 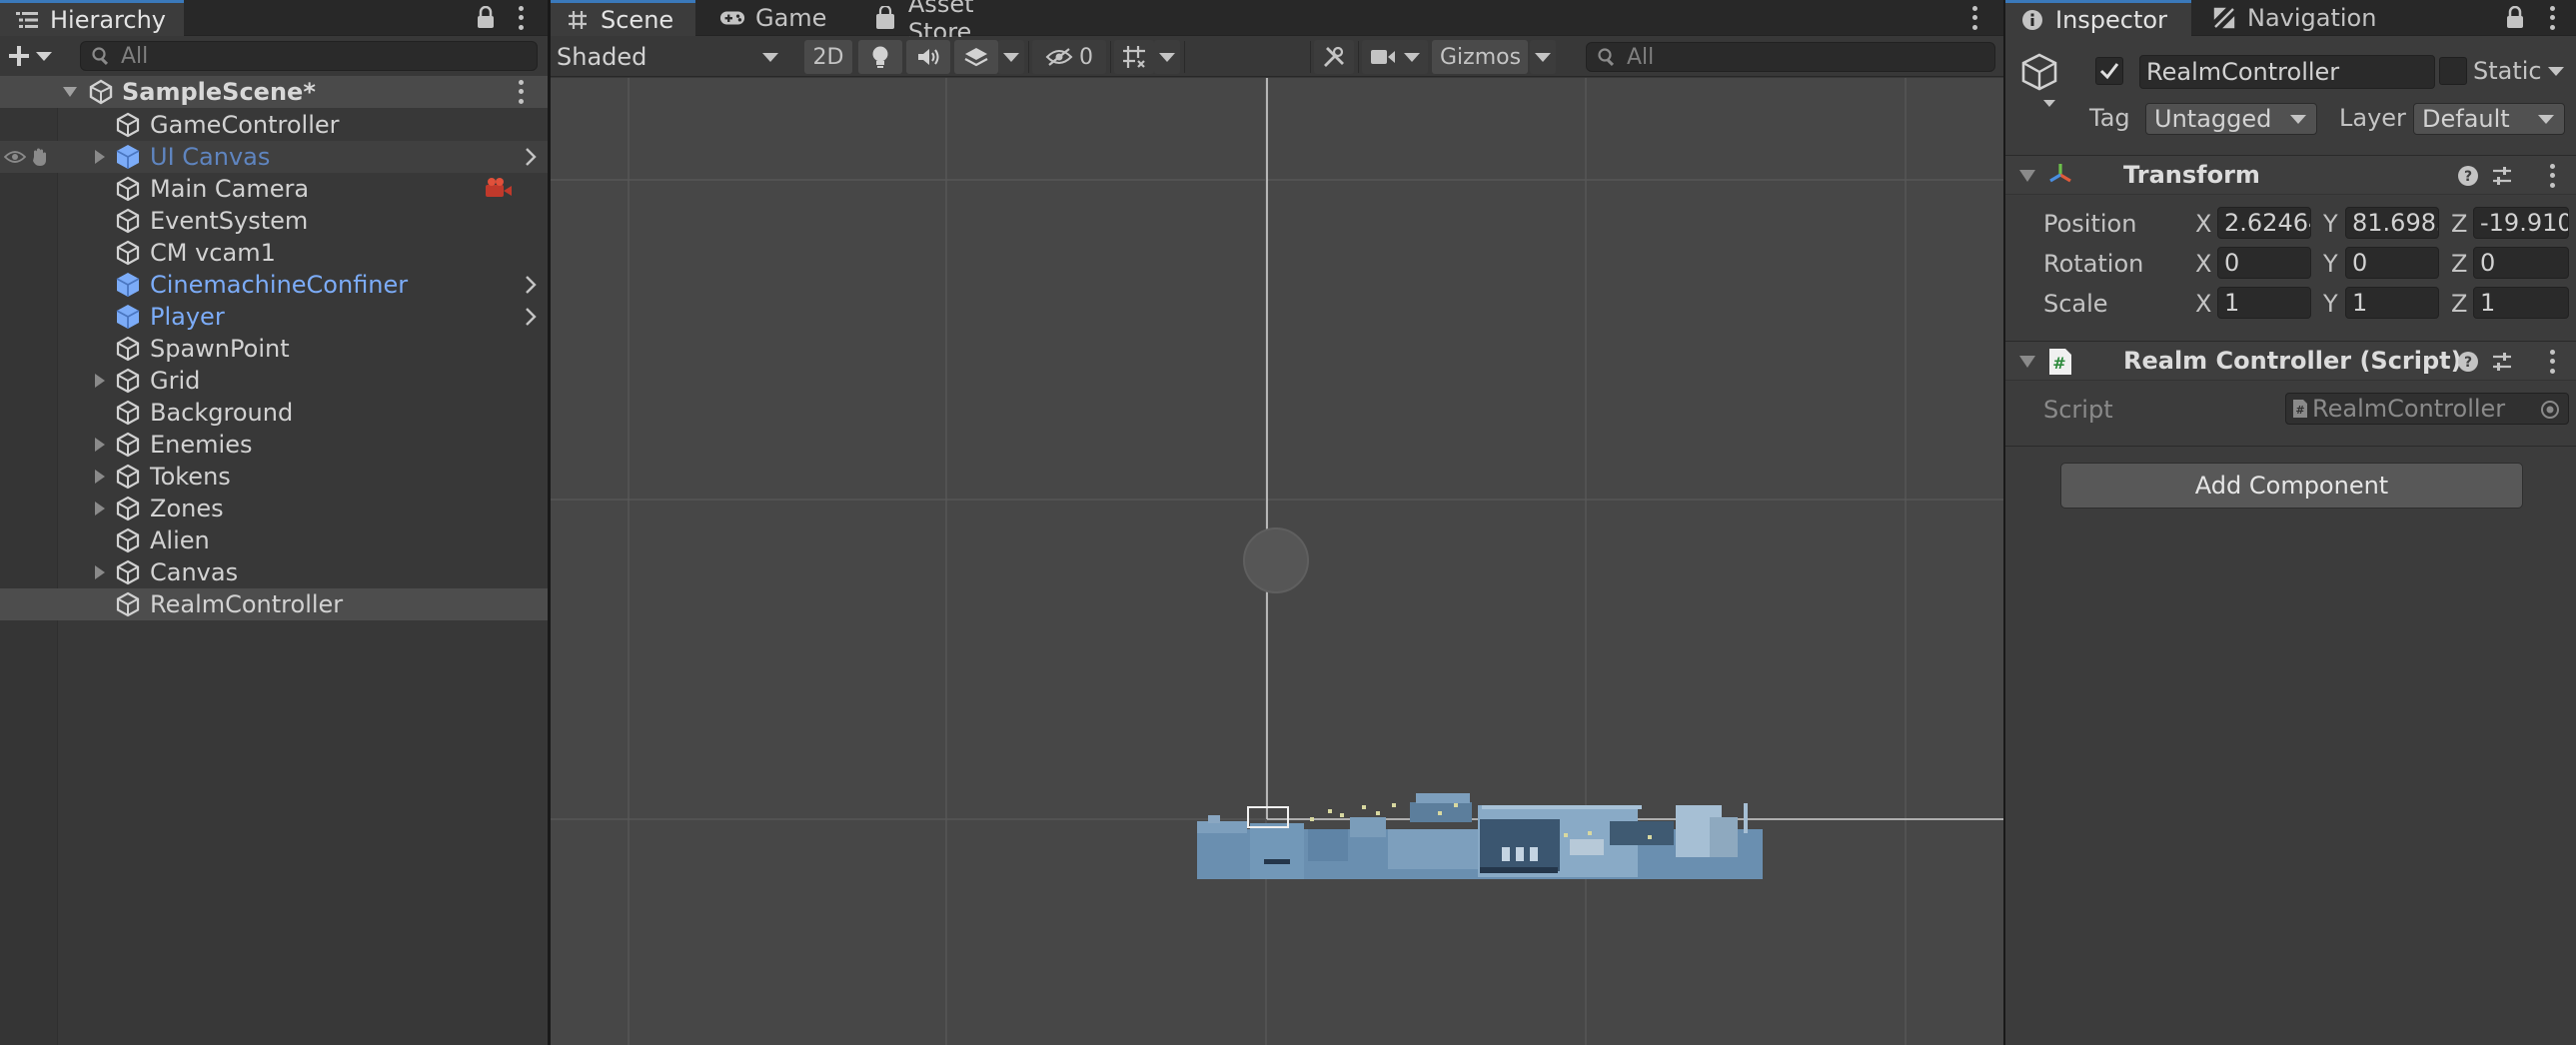 I want to click on hierarchy-item: Background, so click(x=274, y=413).